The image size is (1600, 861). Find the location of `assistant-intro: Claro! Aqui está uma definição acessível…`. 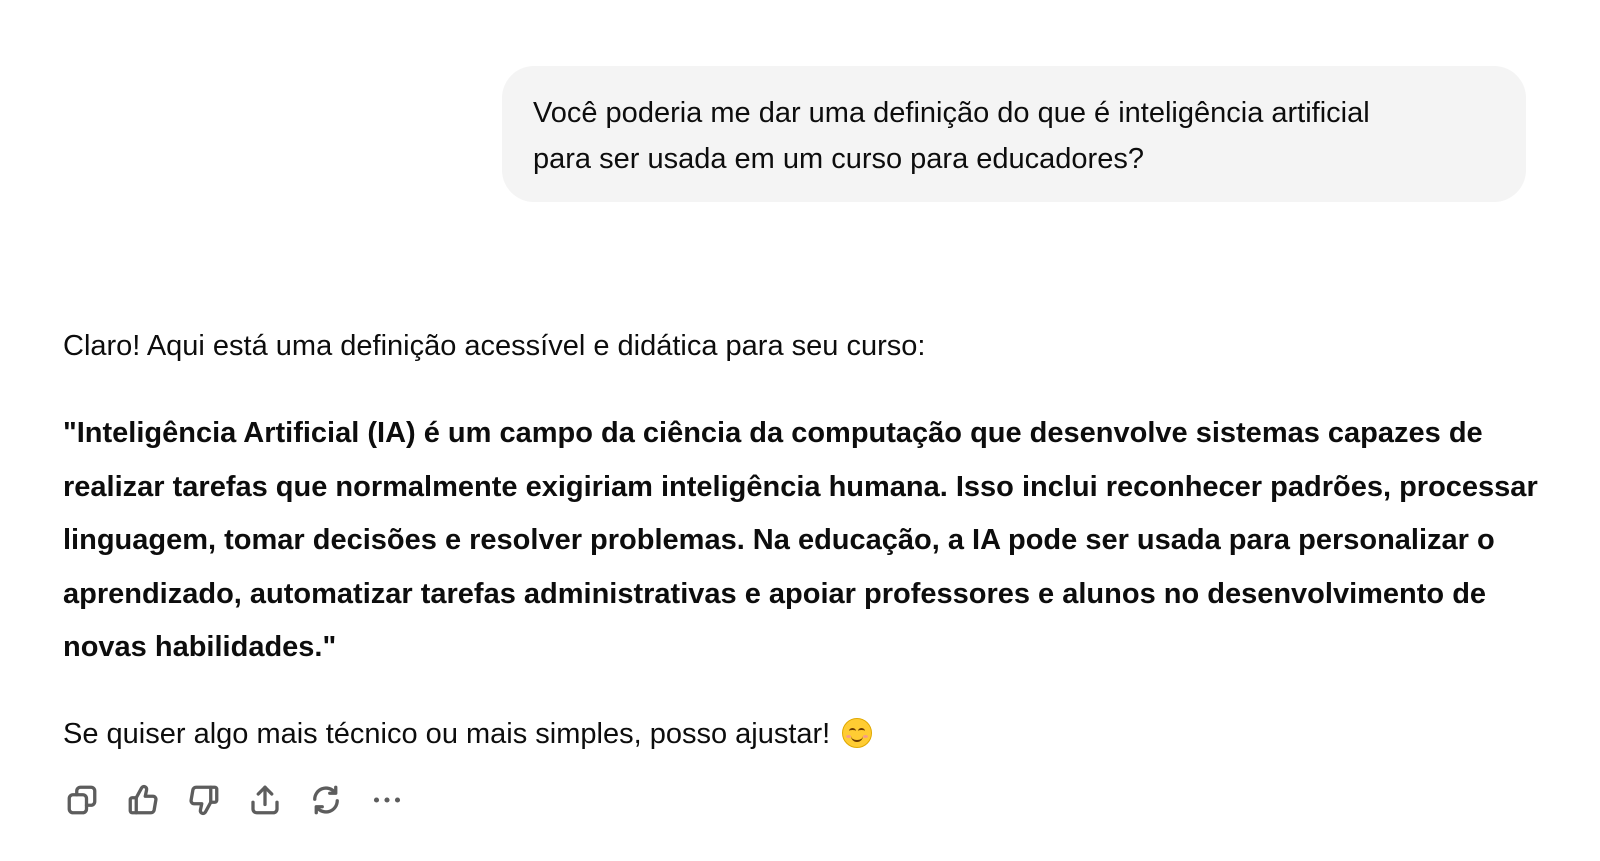

assistant-intro: Claro! Aqui está uma definição acessível… is located at coordinates (494, 346).